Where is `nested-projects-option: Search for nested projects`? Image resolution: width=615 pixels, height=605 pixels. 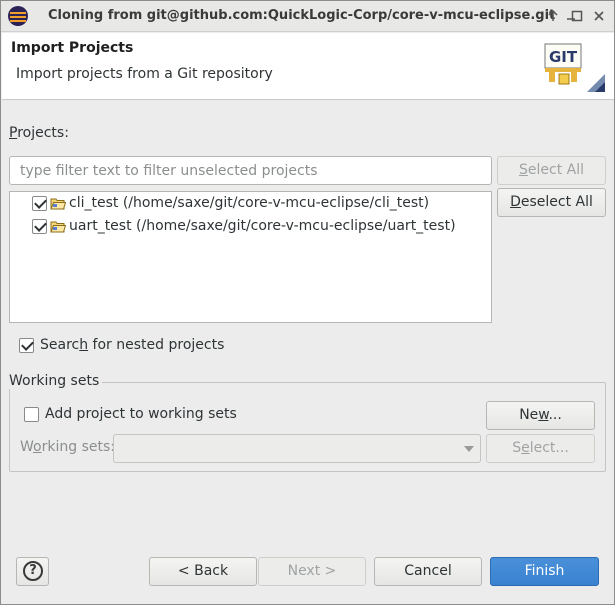 nested-projects-option: Search for nested projects is located at coordinates (121, 345).